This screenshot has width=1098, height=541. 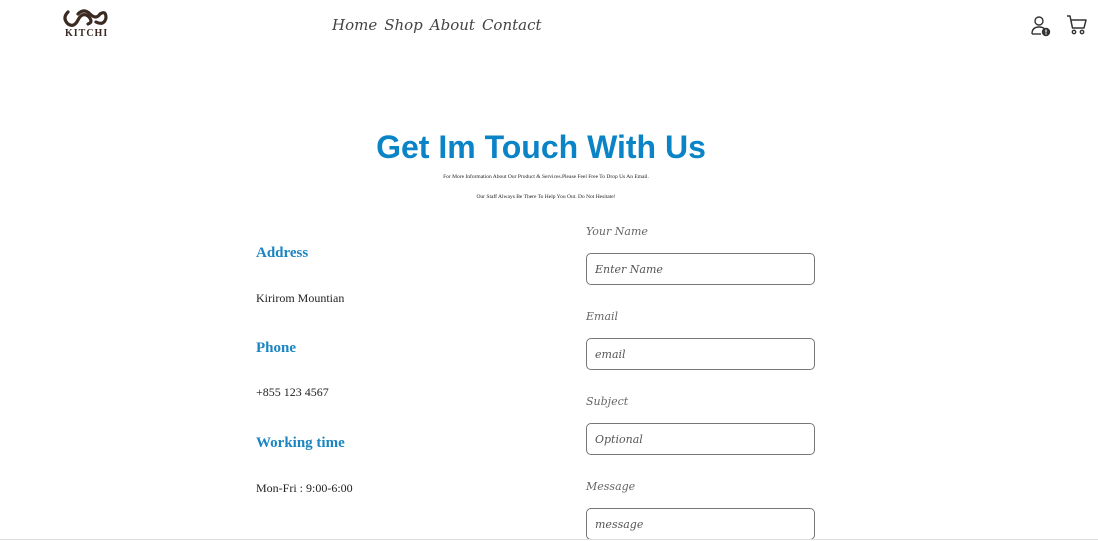 What do you see at coordinates (607, 401) in the screenshot?
I see `subject-label: Subject` at bounding box center [607, 401].